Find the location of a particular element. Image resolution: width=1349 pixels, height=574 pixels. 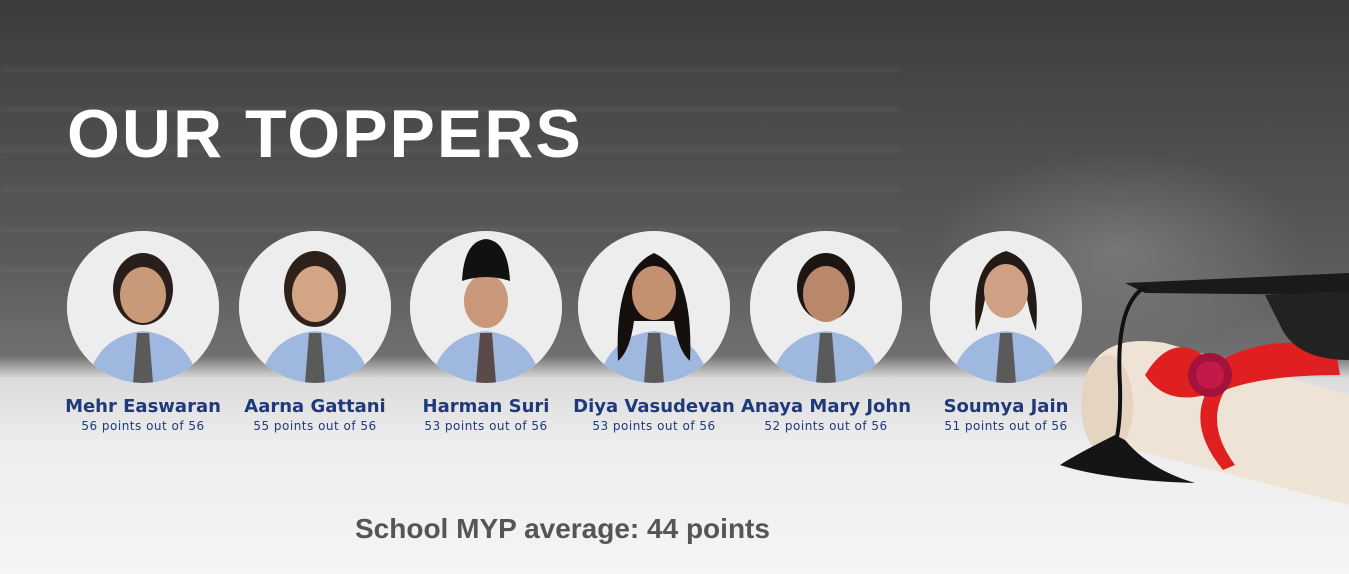

topper-card: Diya Vasudevan 53 points out of 56 is located at coordinates (654, 332).